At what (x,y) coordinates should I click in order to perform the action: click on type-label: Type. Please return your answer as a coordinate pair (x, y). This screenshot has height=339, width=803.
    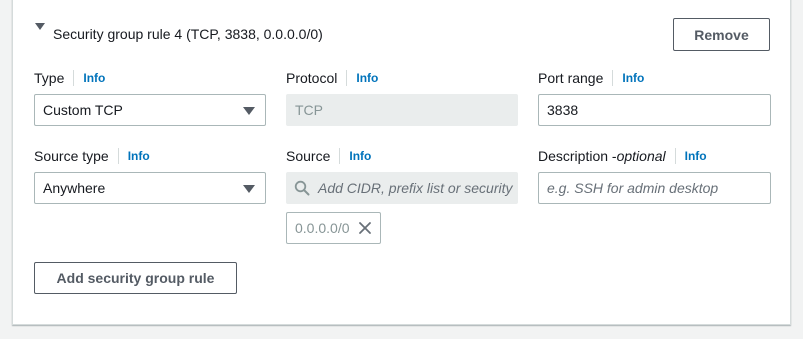
    Looking at the image, I should click on (49, 78).